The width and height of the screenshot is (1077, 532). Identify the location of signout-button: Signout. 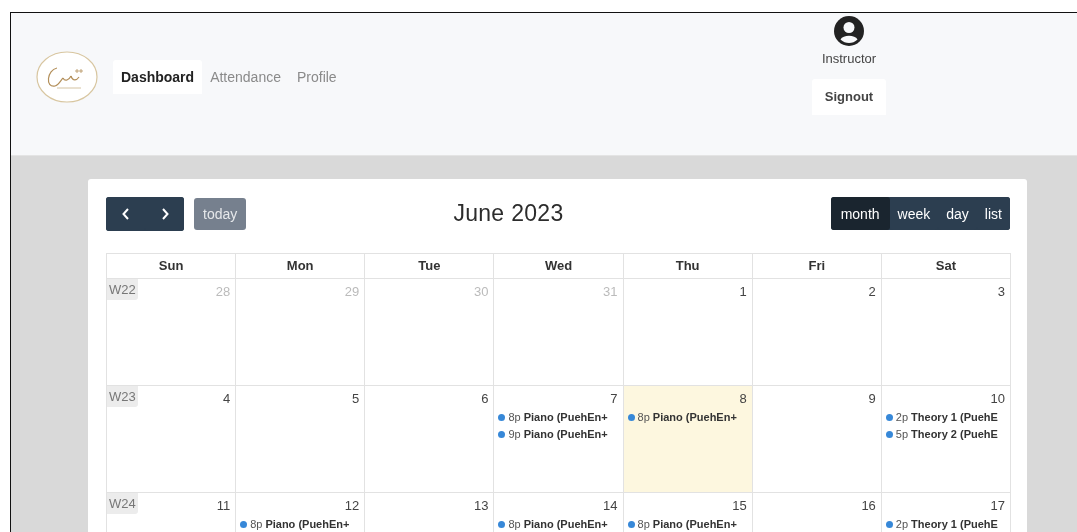
(849, 97).